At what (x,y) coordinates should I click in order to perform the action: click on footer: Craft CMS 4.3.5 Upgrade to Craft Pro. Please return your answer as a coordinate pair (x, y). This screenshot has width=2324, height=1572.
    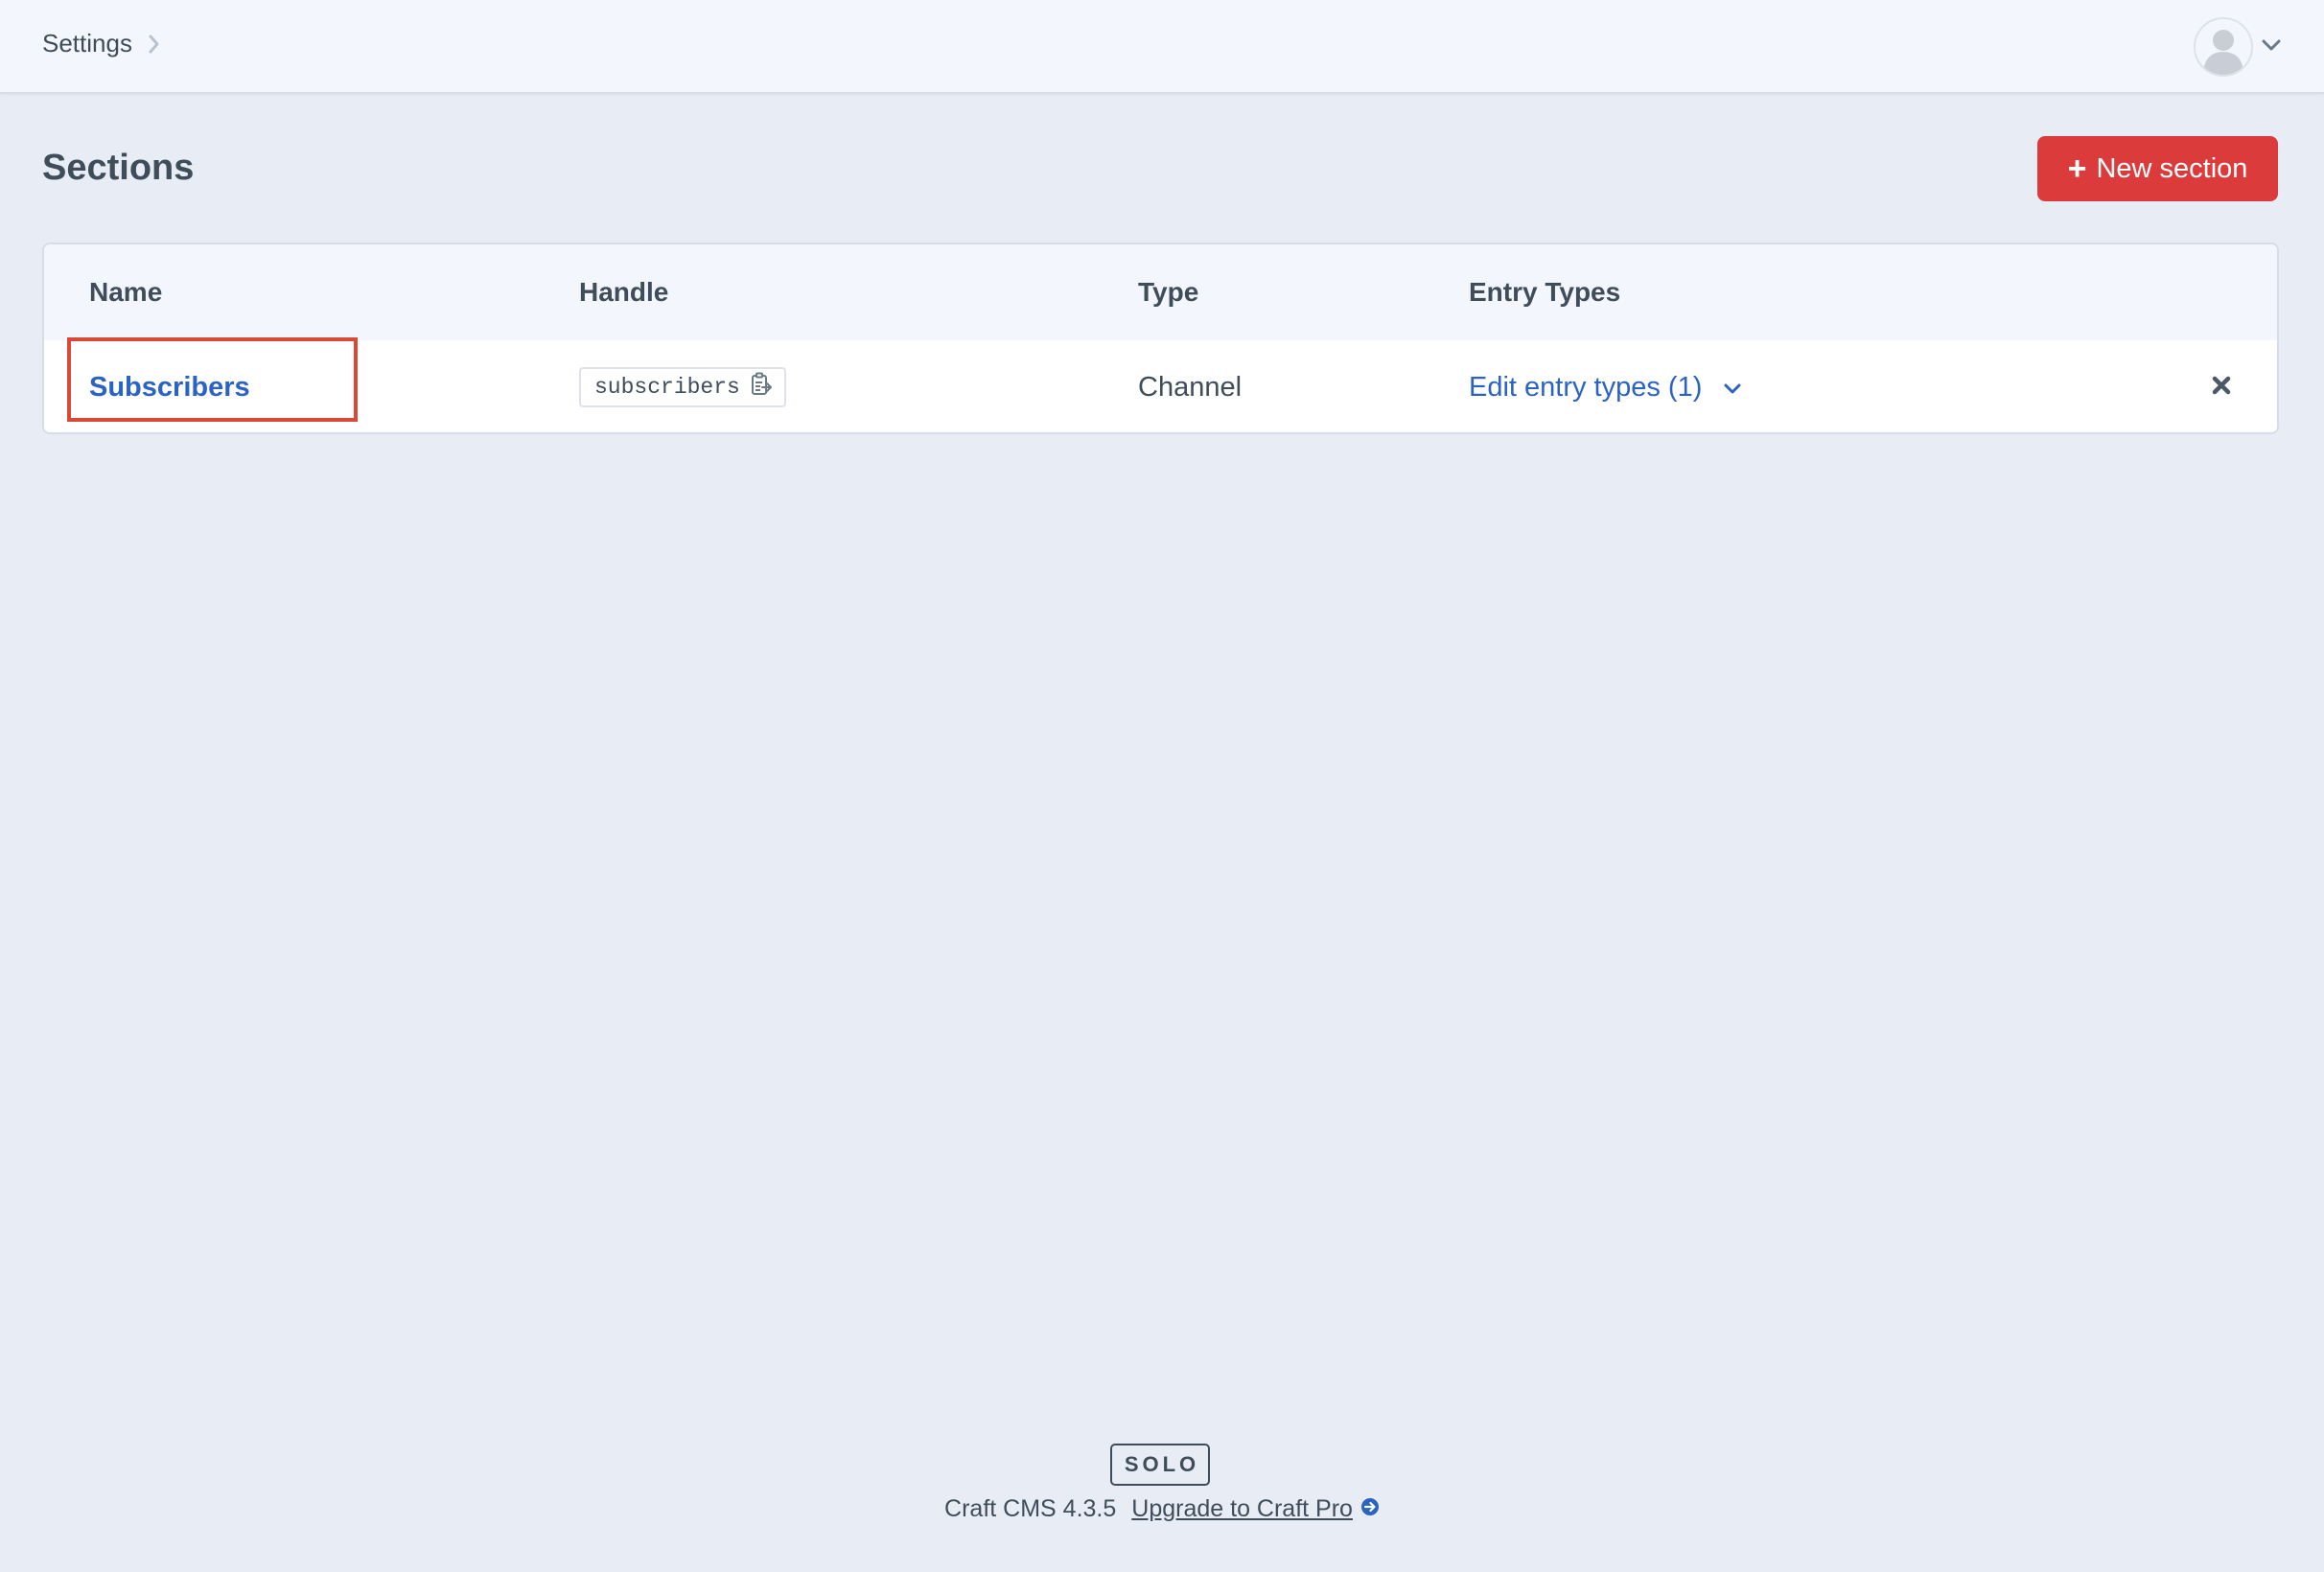
    Looking at the image, I should click on (1162, 1509).